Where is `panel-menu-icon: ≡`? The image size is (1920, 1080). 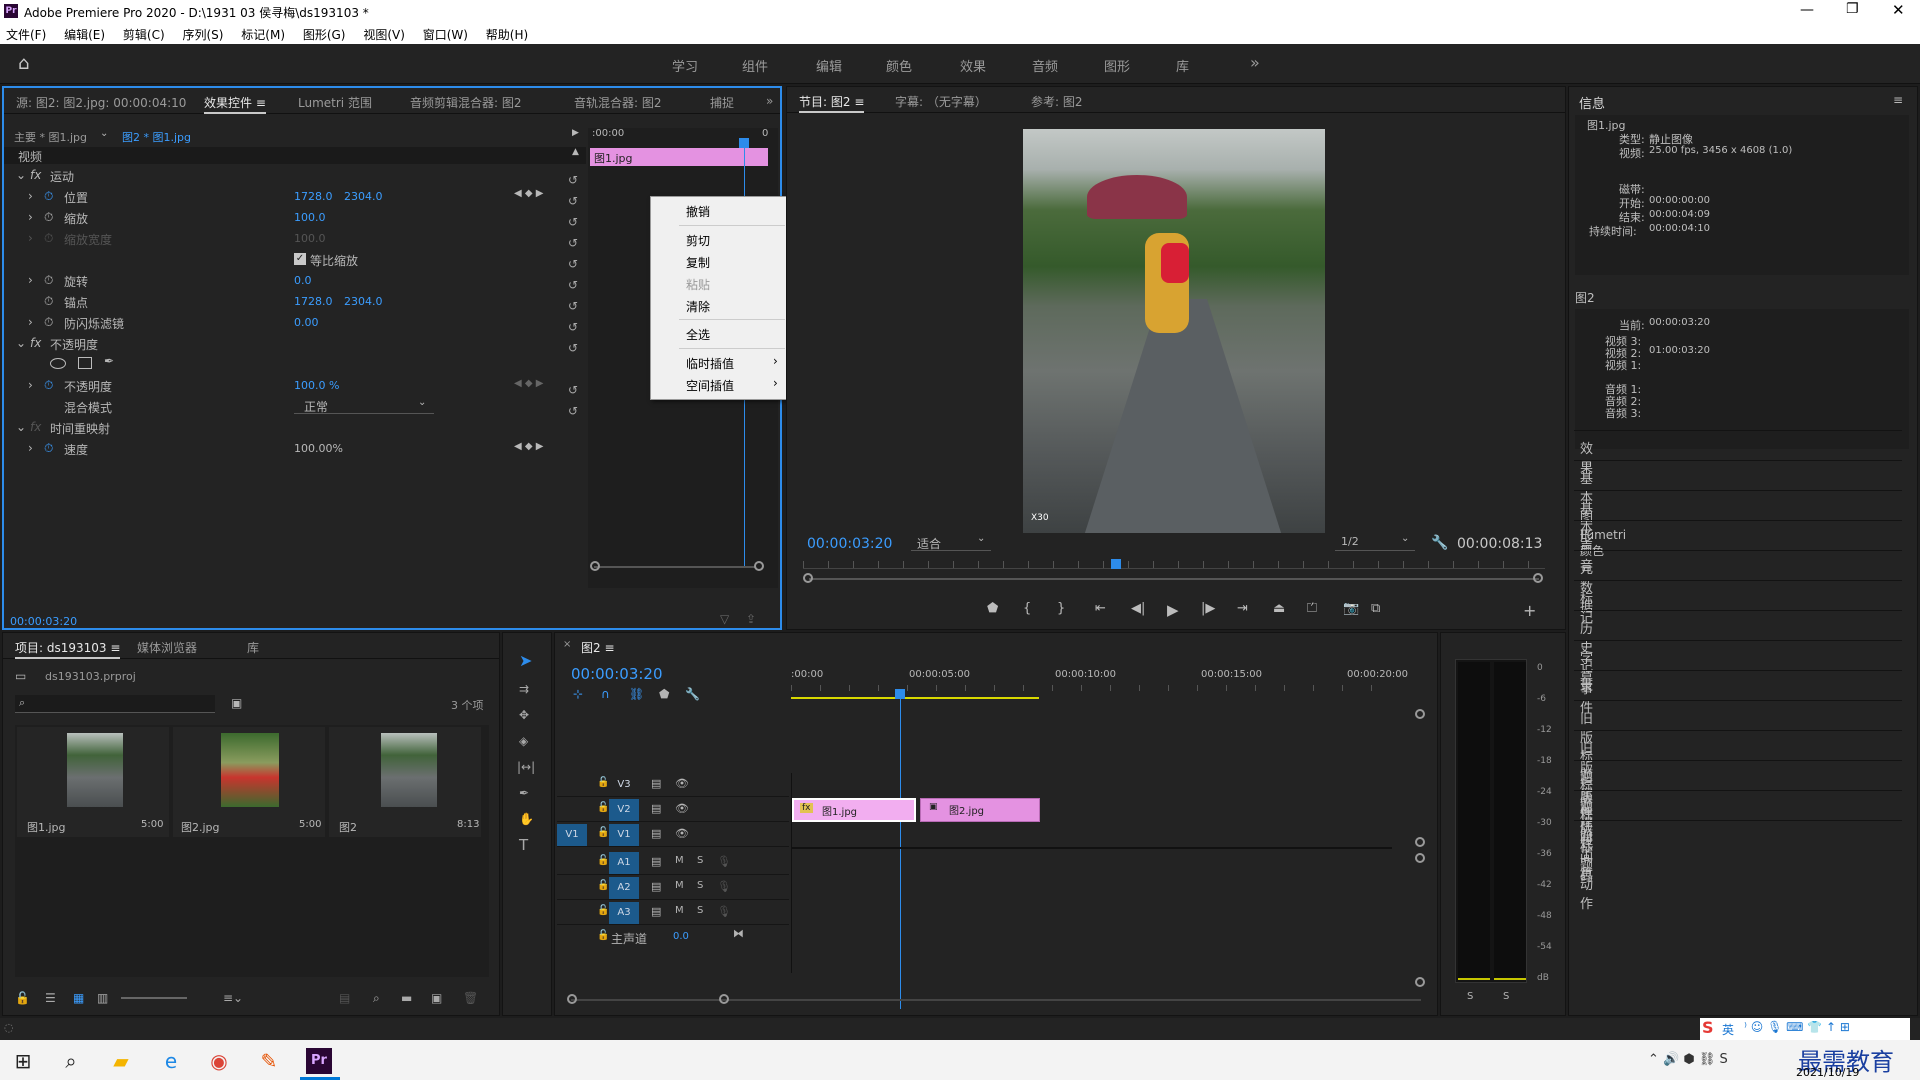
panel-menu-icon: ≡ is located at coordinates (1898, 100).